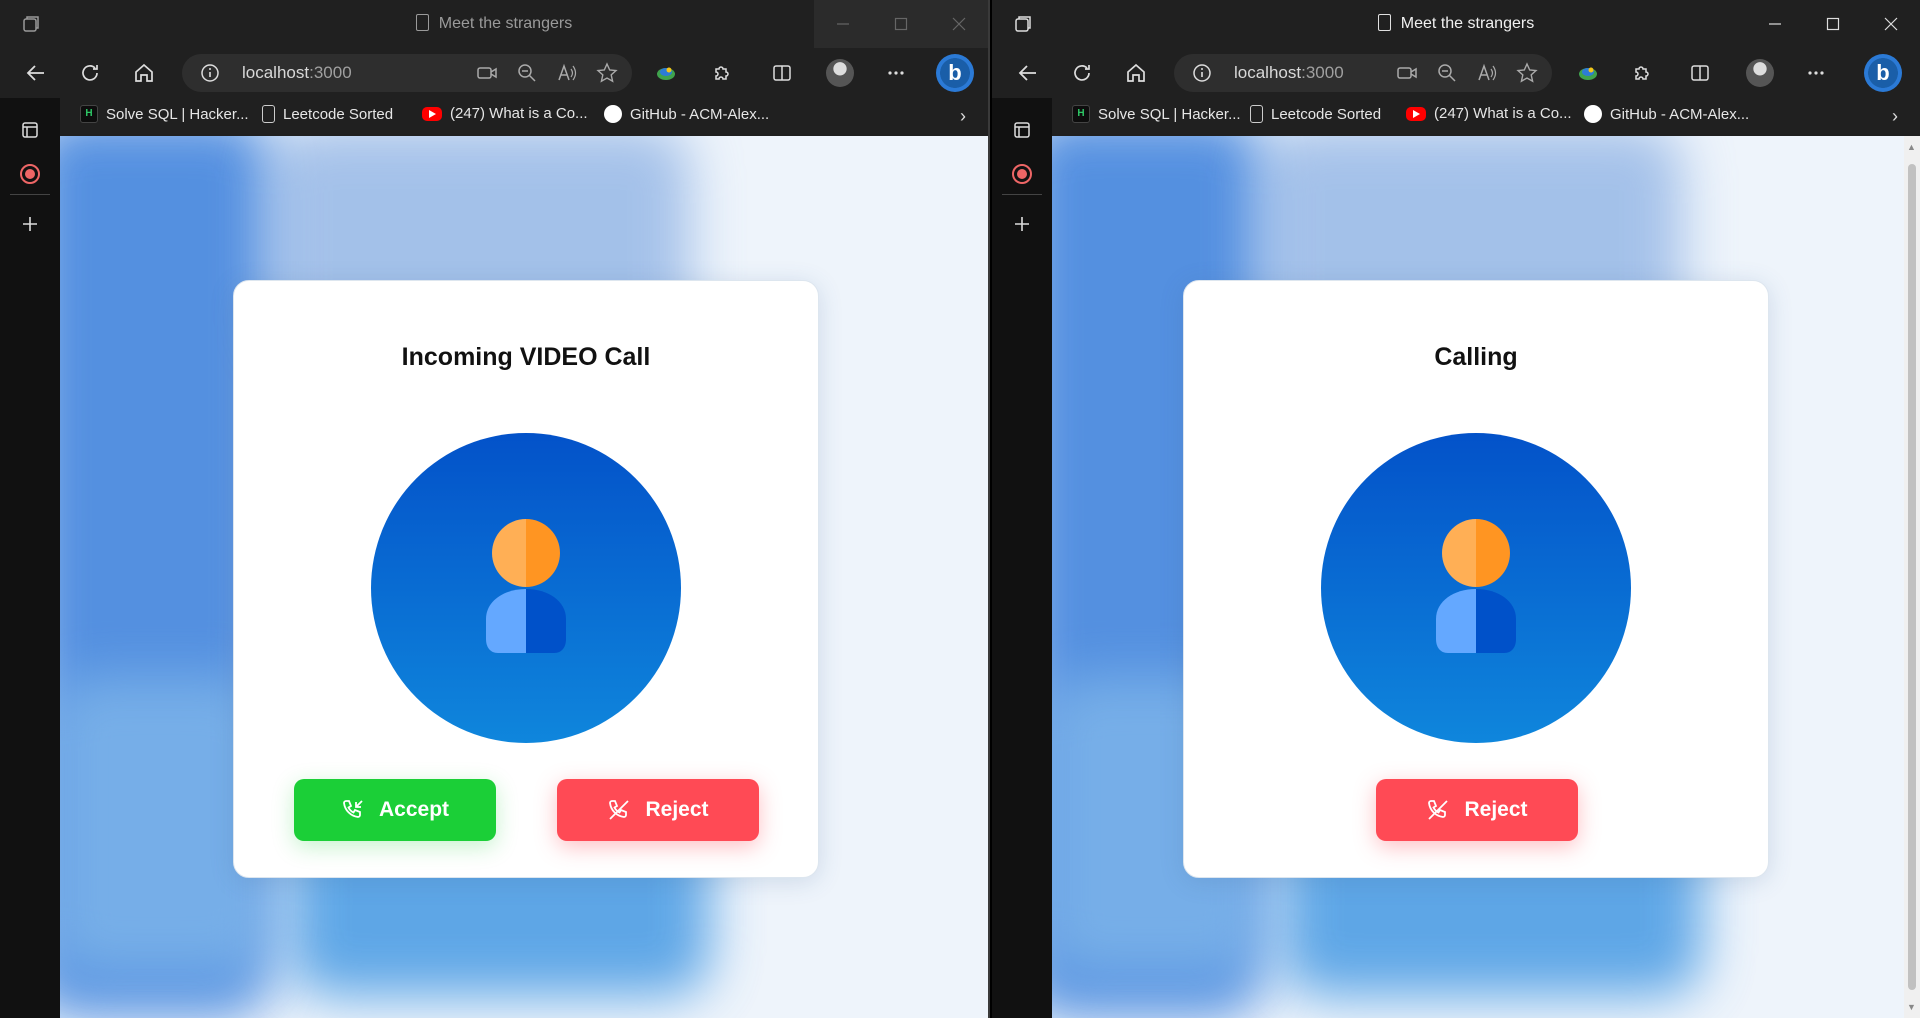 The image size is (1920, 1018). What do you see at coordinates (1911, 1007) in the screenshot?
I see `scroll-down-icon: ▼` at bounding box center [1911, 1007].